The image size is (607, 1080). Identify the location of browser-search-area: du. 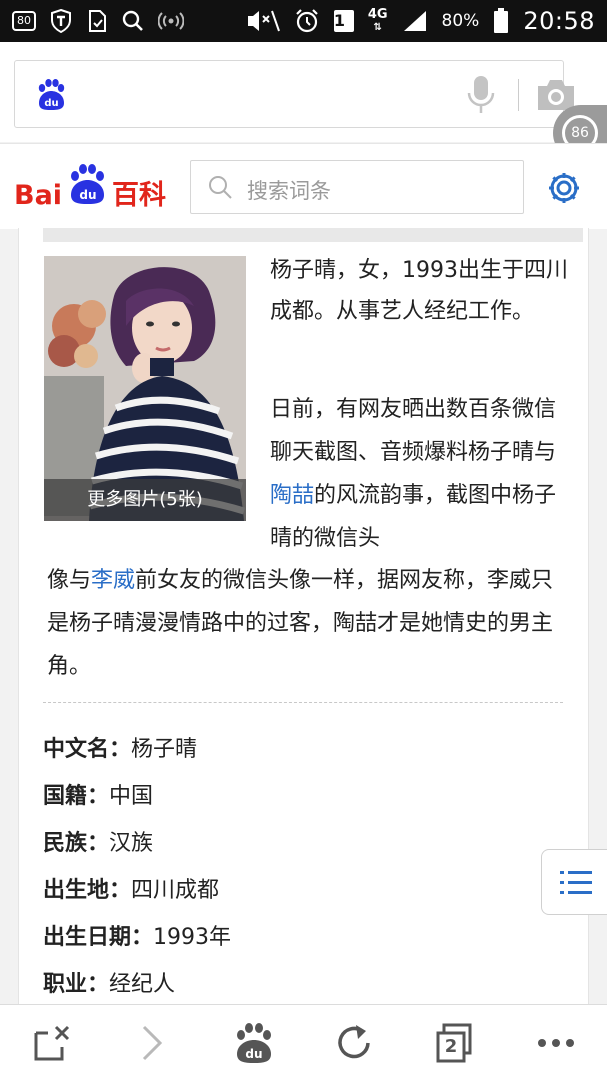
(303, 92).